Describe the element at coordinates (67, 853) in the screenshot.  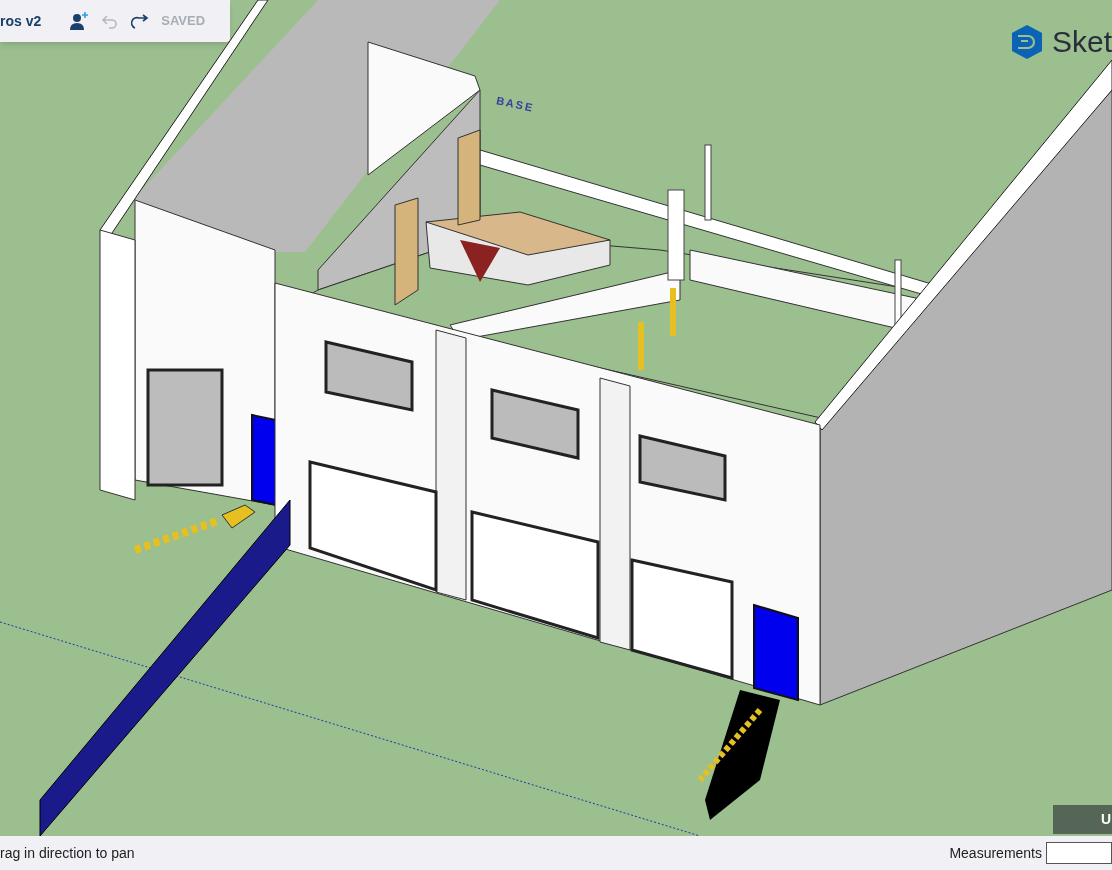
I see `status-hint: rag in direction to pan` at that location.